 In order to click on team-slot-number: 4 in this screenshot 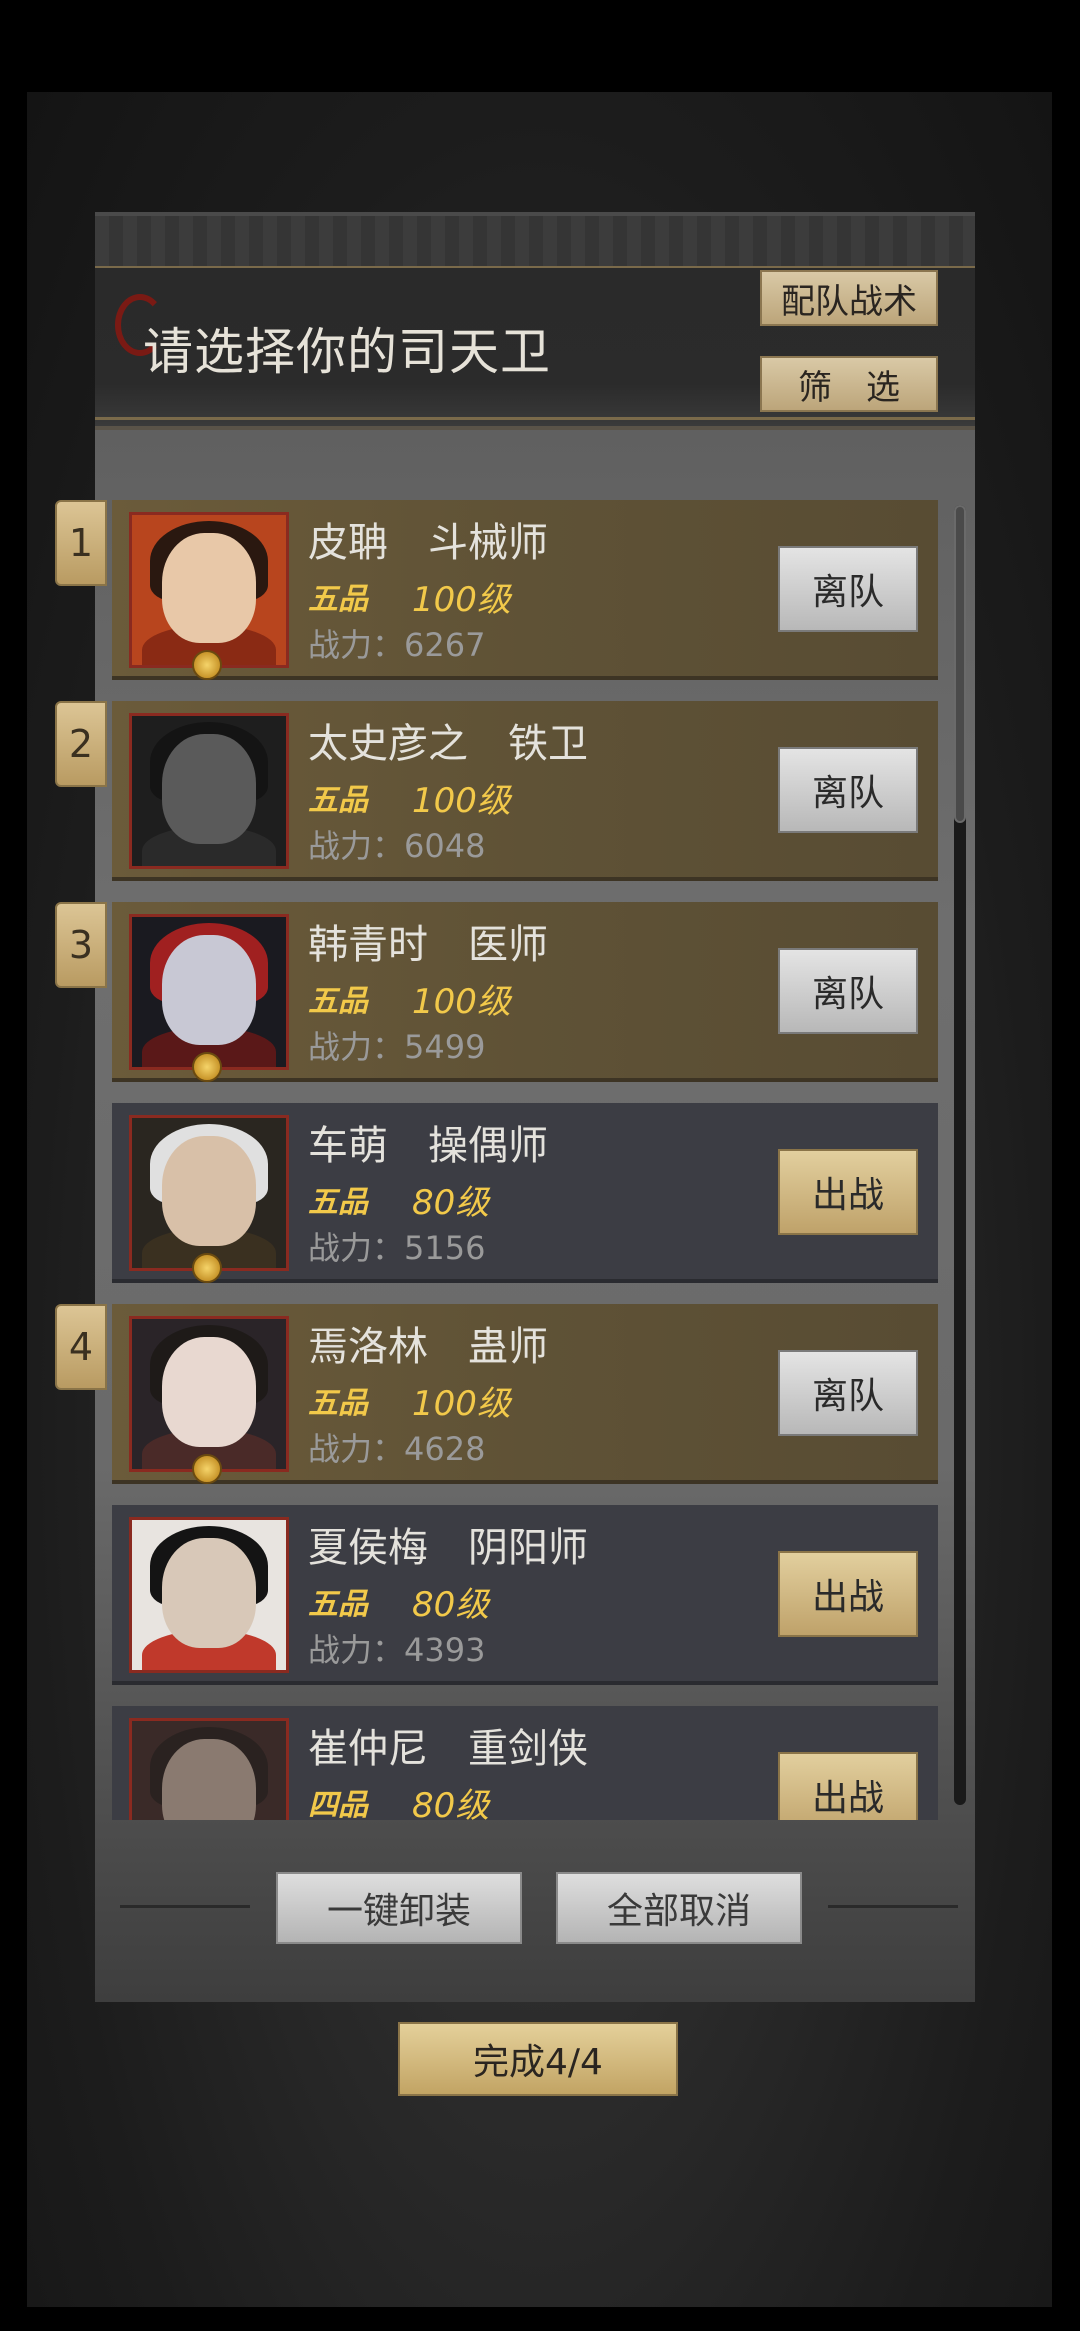, I will do `click(81, 1347)`.